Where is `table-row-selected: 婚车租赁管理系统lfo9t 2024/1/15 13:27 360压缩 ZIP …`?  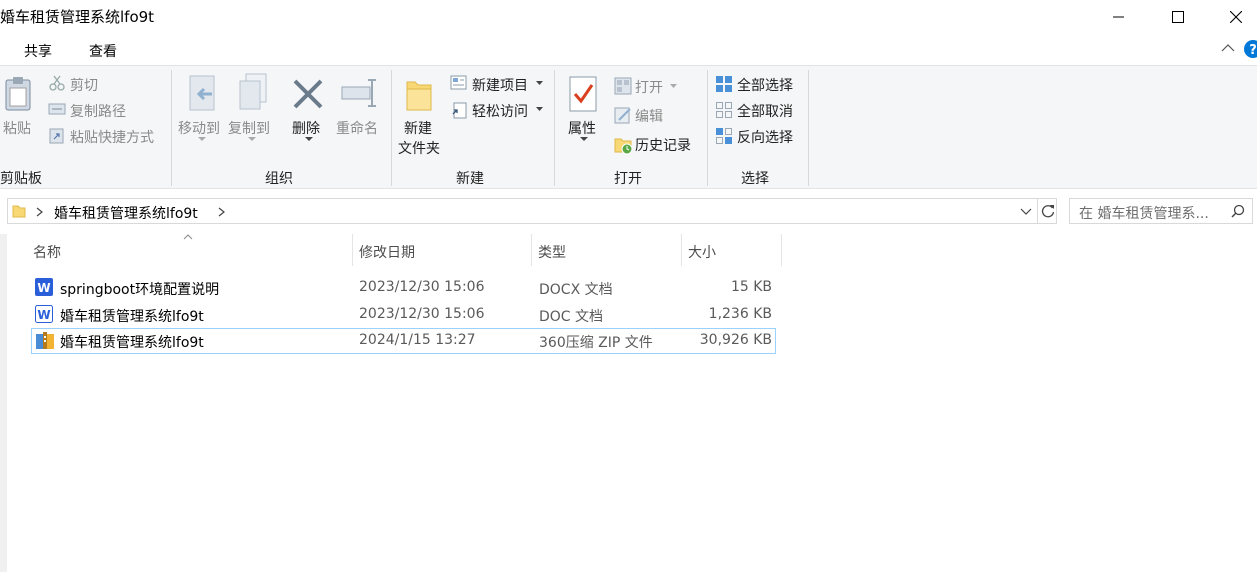
table-row-selected: 婚车租赁管理系统lfo9t 2024/1/15 13:27 360压缩 ZIP … is located at coordinates (403, 341).